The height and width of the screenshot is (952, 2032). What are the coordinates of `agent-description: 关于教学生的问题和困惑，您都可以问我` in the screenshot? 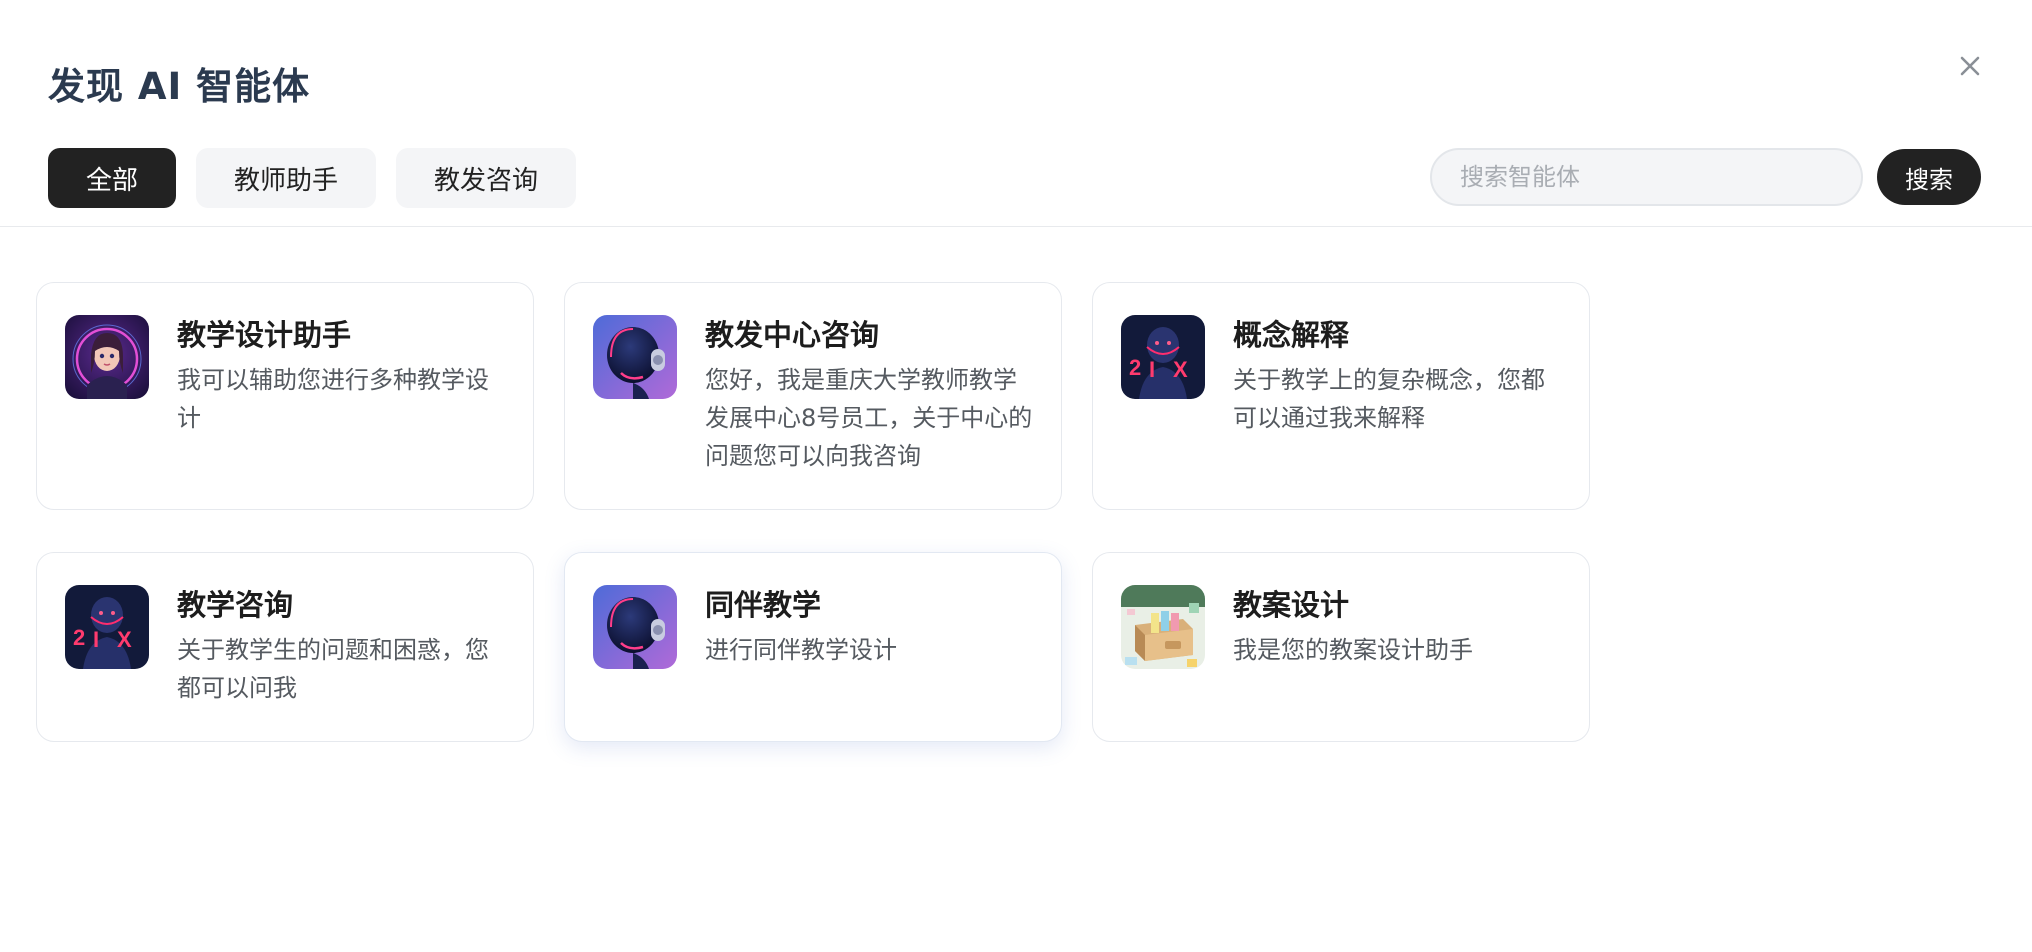 It's located at (333, 669).